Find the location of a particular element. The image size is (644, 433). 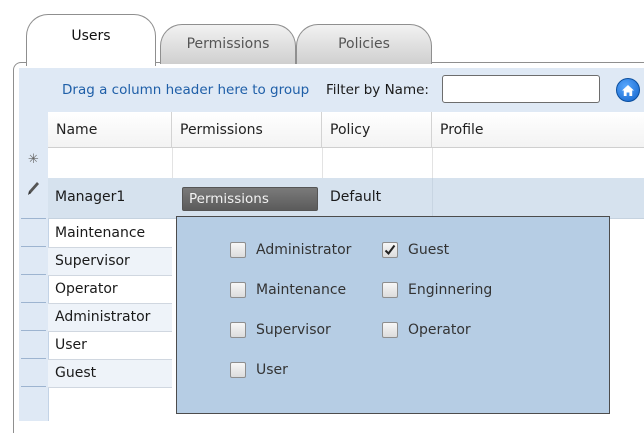

new-row is located at coordinates (346, 163).